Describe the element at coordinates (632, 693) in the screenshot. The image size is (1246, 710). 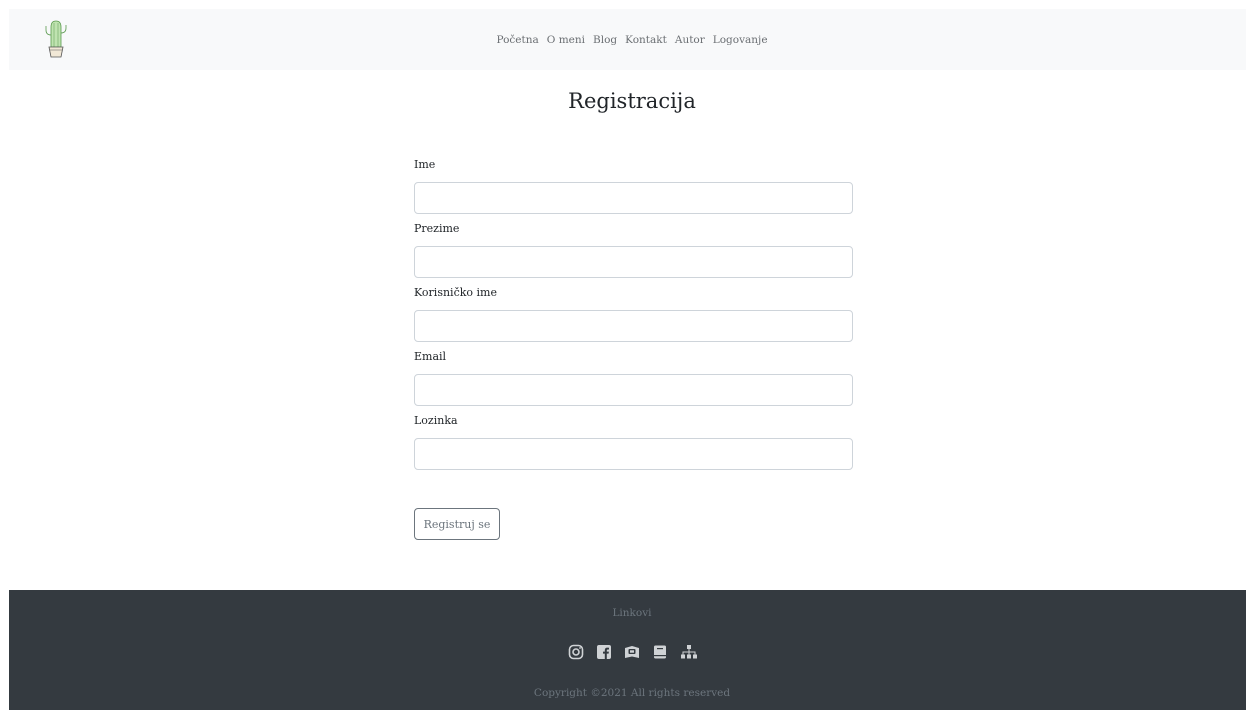
I see `copyright-text: Copyright ©2021 All rights reserved` at that location.